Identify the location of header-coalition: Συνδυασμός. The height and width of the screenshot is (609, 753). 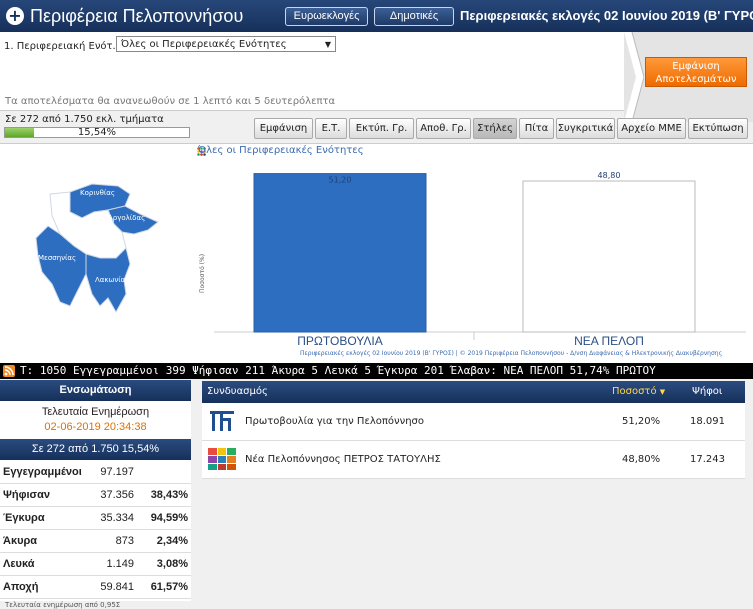
(237, 392).